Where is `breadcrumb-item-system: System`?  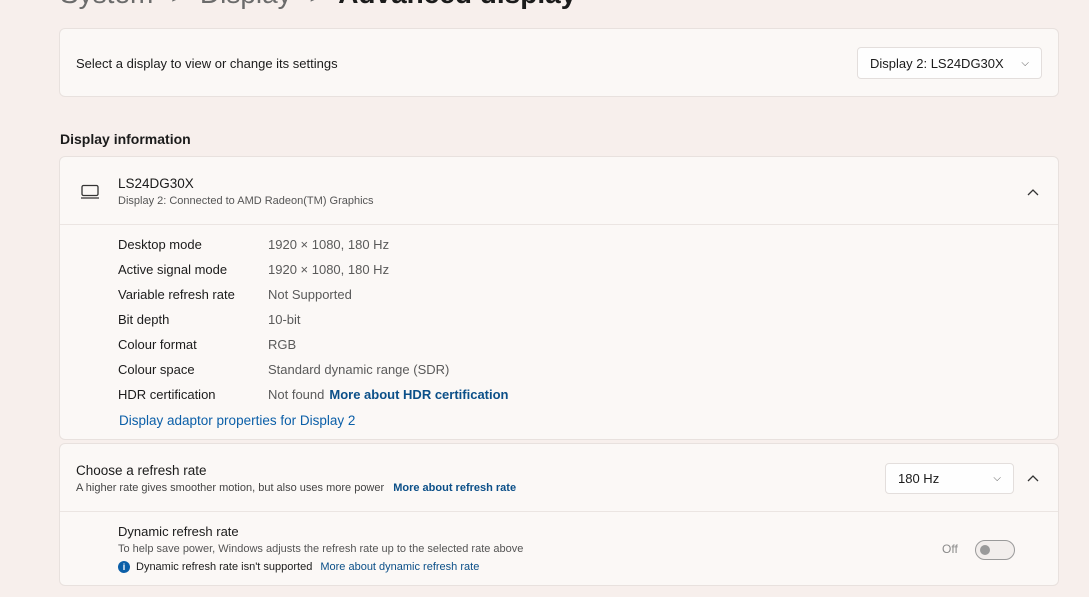 breadcrumb-item-system: System is located at coordinates (106, 5).